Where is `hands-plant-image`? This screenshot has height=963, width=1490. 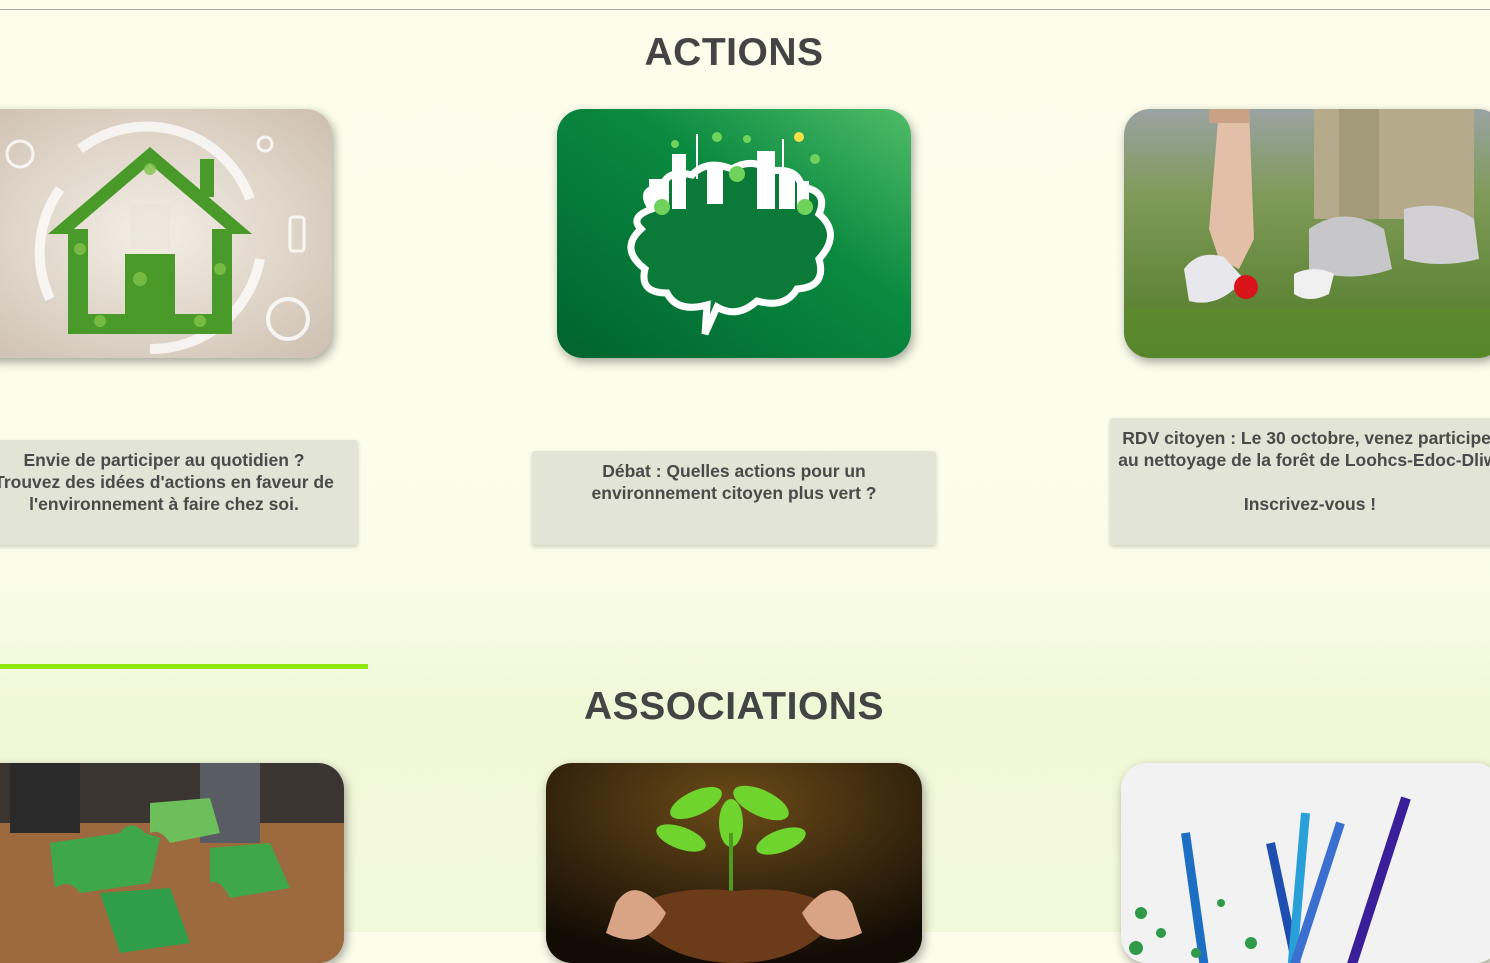 hands-plant-image is located at coordinates (734, 863).